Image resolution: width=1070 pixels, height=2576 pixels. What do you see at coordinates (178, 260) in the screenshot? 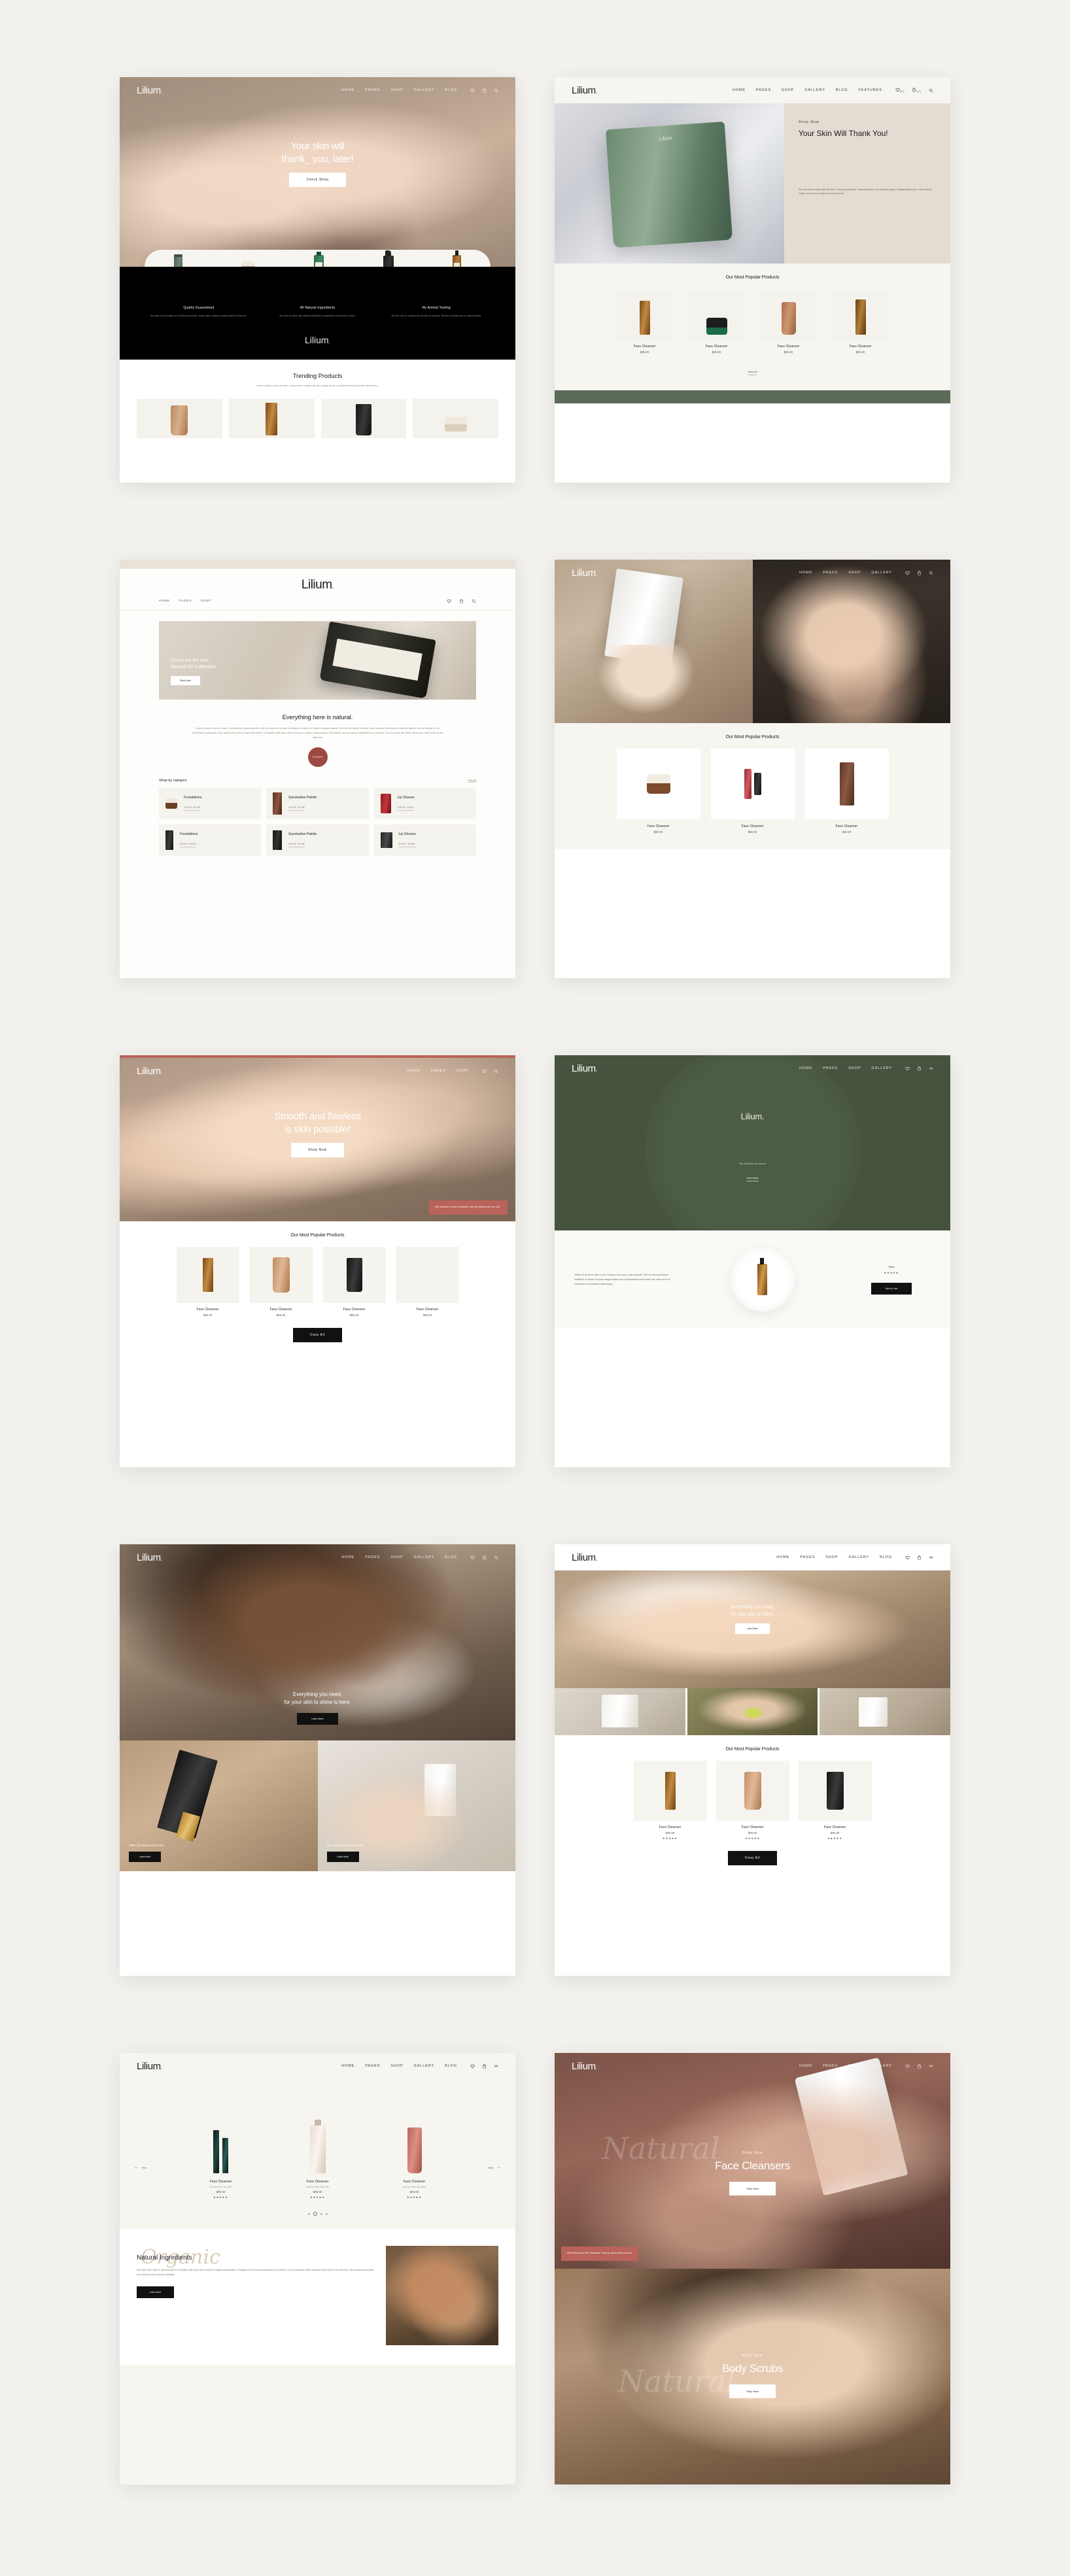
I see `product-thumb-tube` at bounding box center [178, 260].